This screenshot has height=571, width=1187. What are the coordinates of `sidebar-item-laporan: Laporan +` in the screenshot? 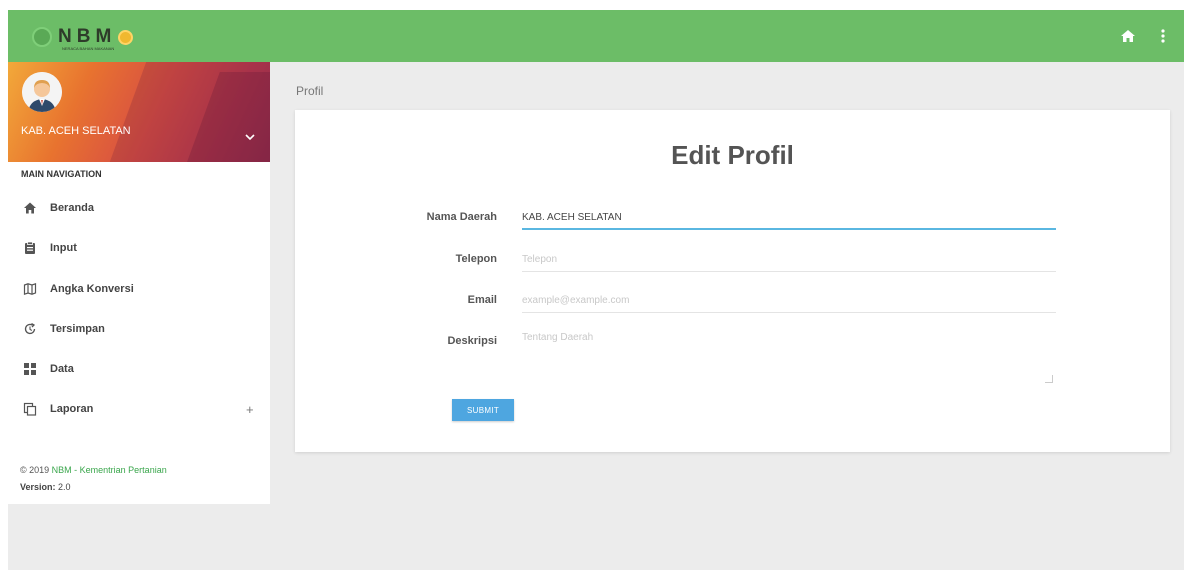 It's located at (139, 409).